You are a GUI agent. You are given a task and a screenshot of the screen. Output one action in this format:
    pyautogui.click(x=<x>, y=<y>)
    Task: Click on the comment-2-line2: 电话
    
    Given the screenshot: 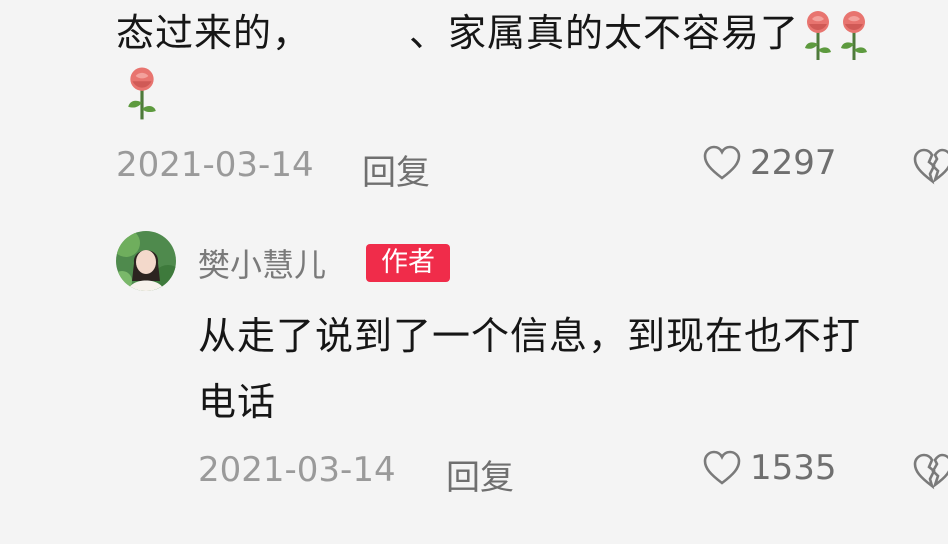 What is the action you would take?
    pyautogui.click(x=237, y=402)
    